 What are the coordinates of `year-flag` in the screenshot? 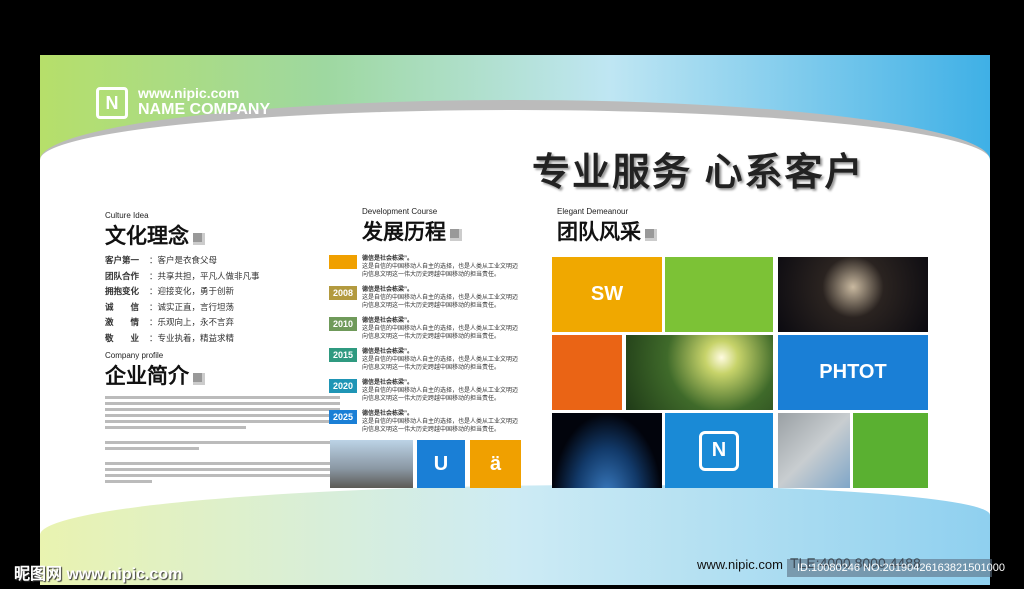 It's located at (343, 262).